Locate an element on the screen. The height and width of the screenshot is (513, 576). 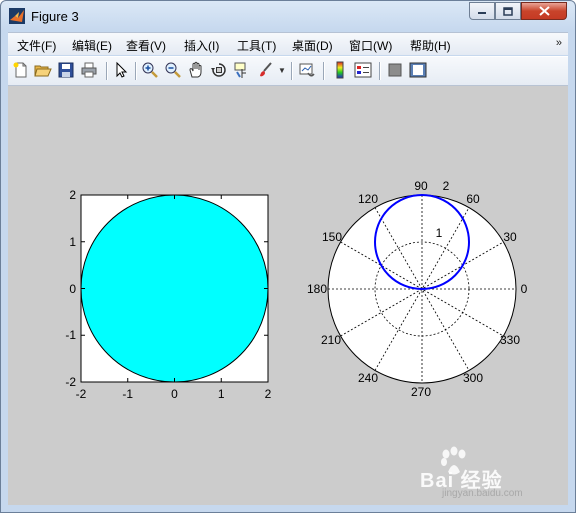
x-tick-label: 1 is located at coordinates (221, 394).